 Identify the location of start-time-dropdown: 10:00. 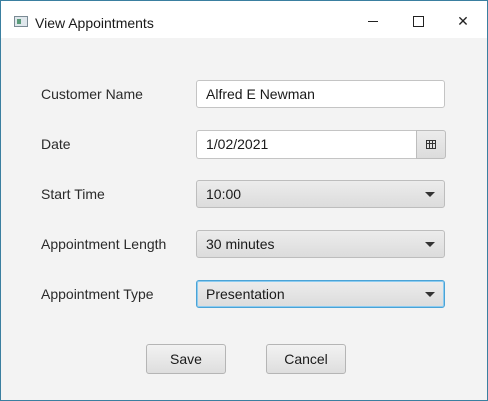
(320, 194).